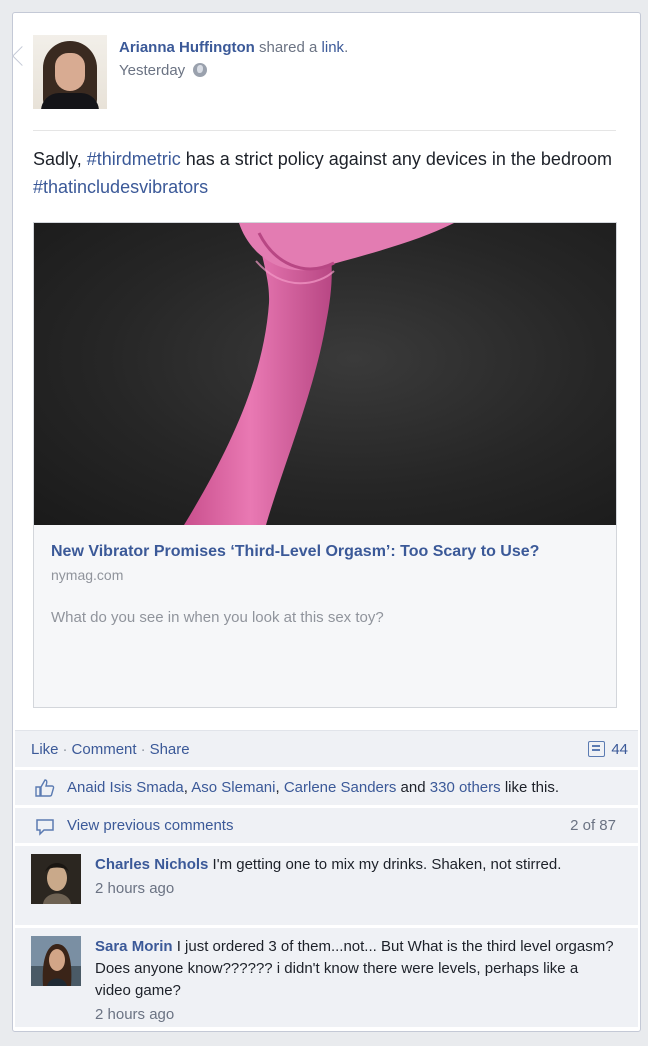 The image size is (648, 1046). Describe the element at coordinates (134, 946) in the screenshot. I see `commenter-name: Sara Morin` at that location.